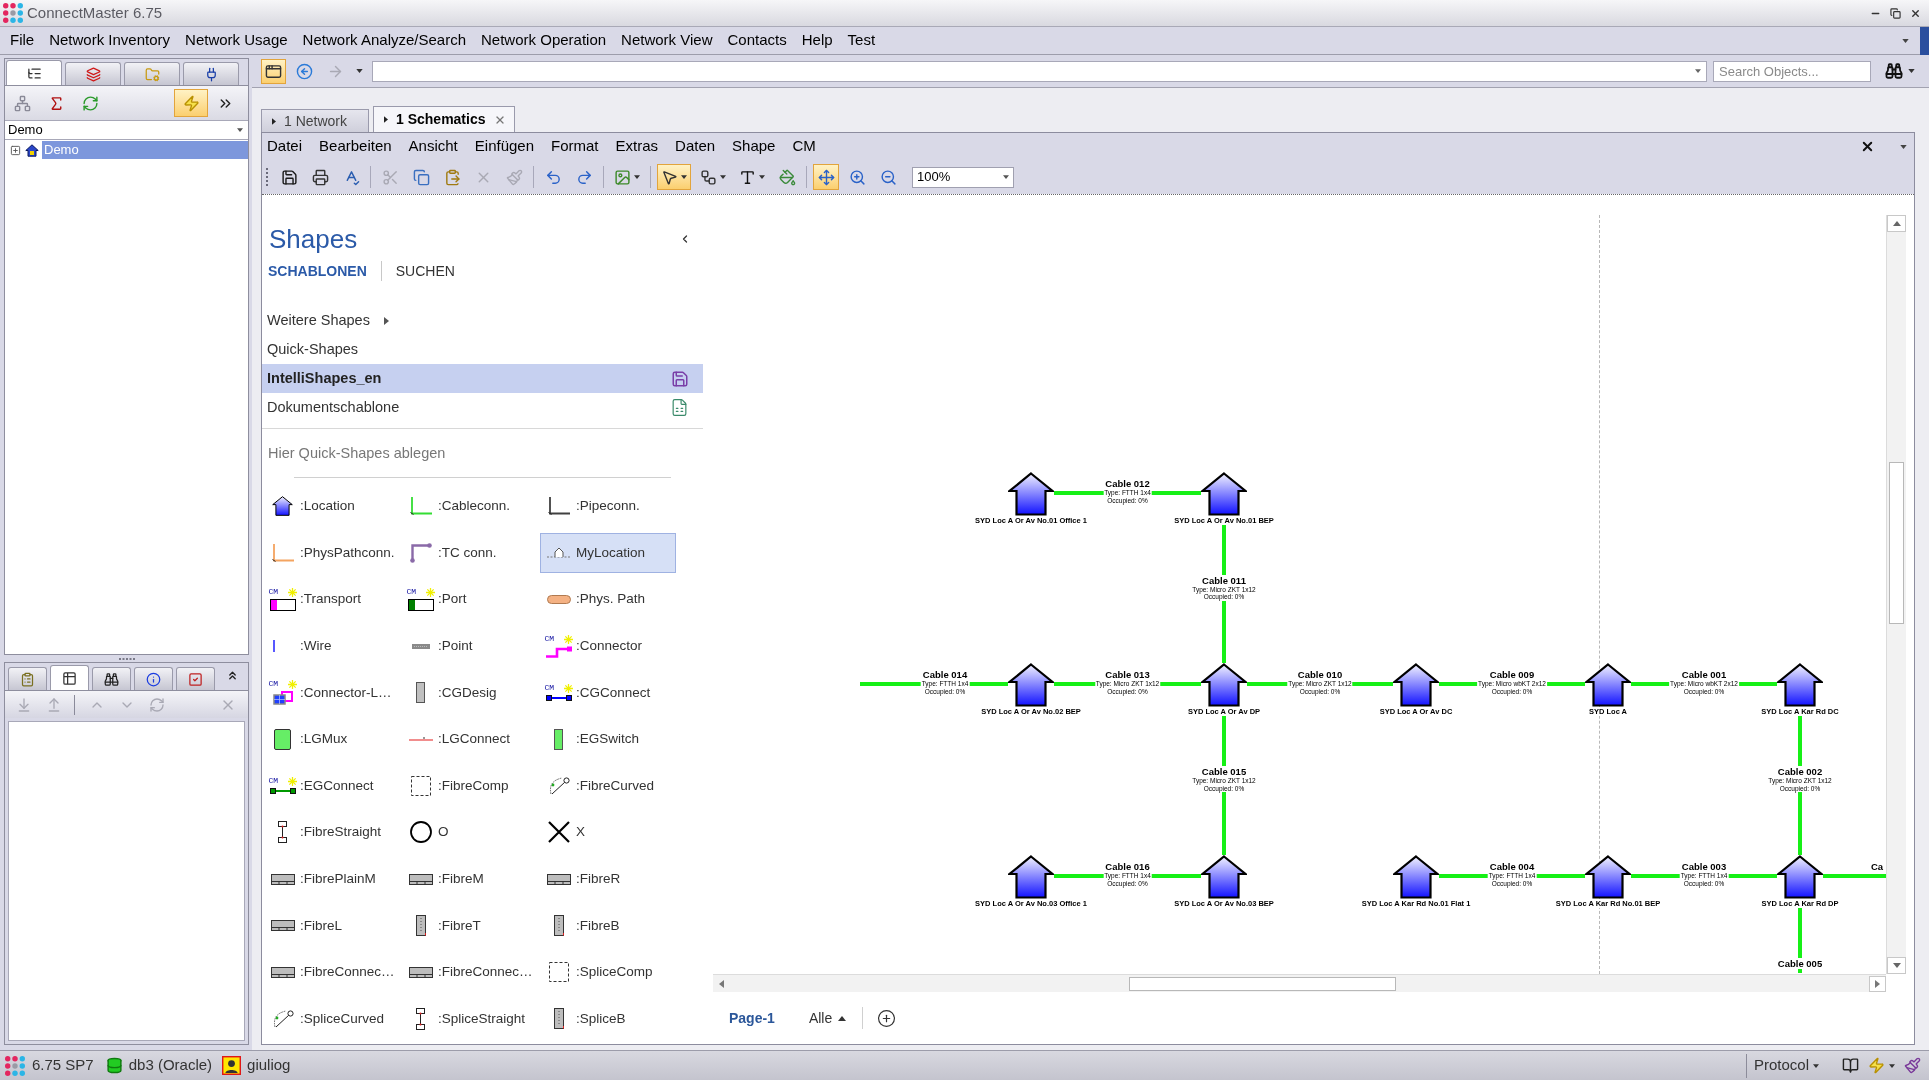 The image size is (1929, 1080). Describe the element at coordinates (817, 40) in the screenshot. I see `menu-item: Help` at that location.